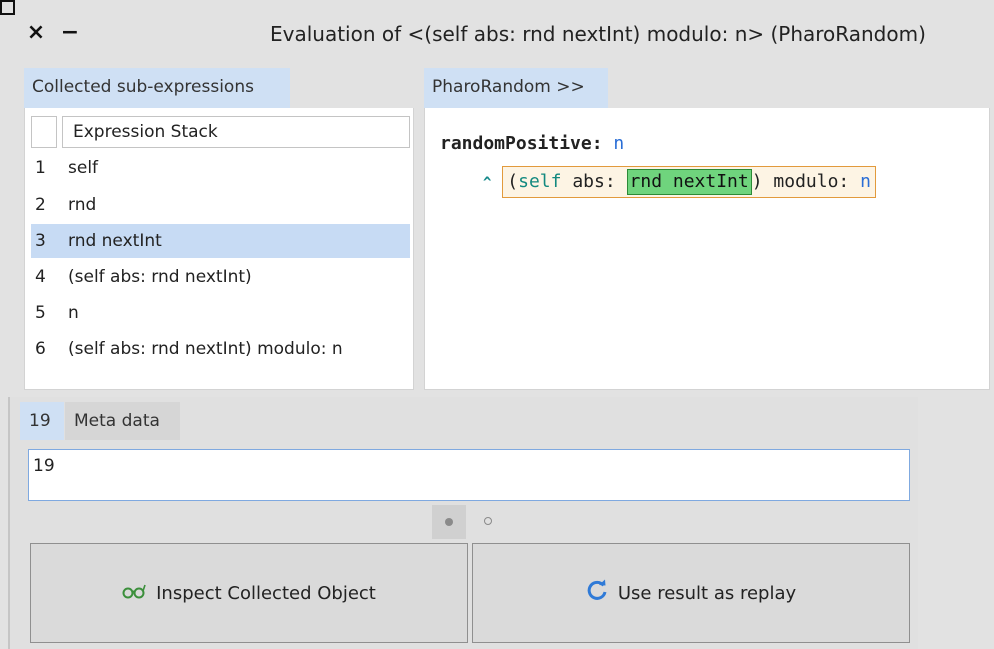  I want to click on row-expression: rnd, so click(82, 205).